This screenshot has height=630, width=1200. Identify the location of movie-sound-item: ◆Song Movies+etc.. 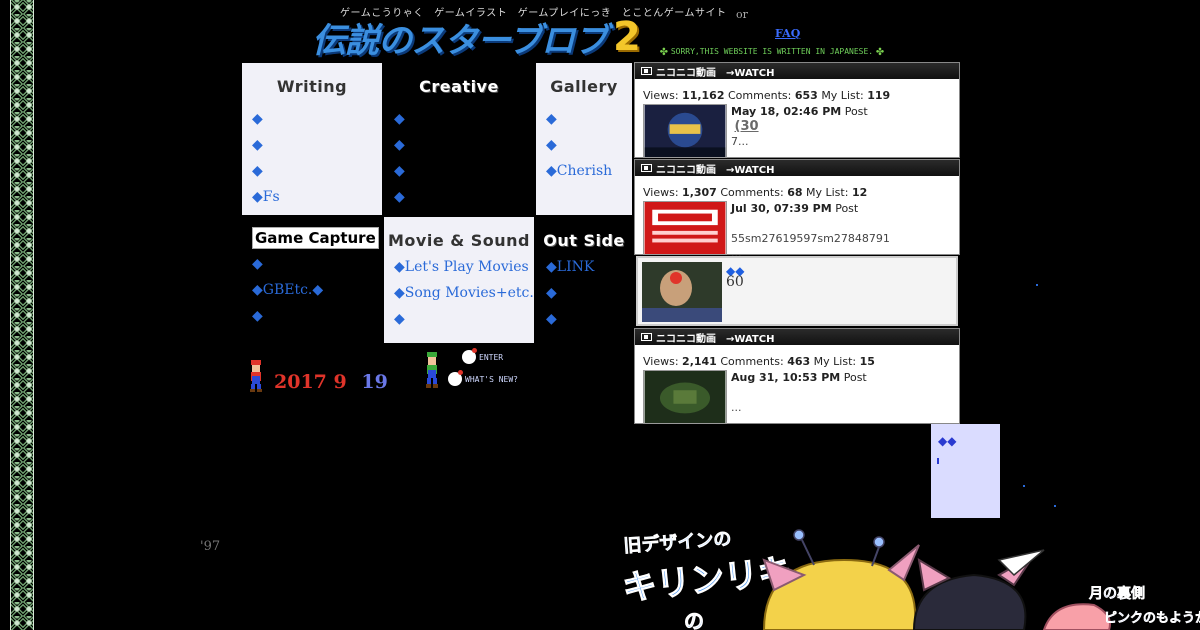
(464, 293).